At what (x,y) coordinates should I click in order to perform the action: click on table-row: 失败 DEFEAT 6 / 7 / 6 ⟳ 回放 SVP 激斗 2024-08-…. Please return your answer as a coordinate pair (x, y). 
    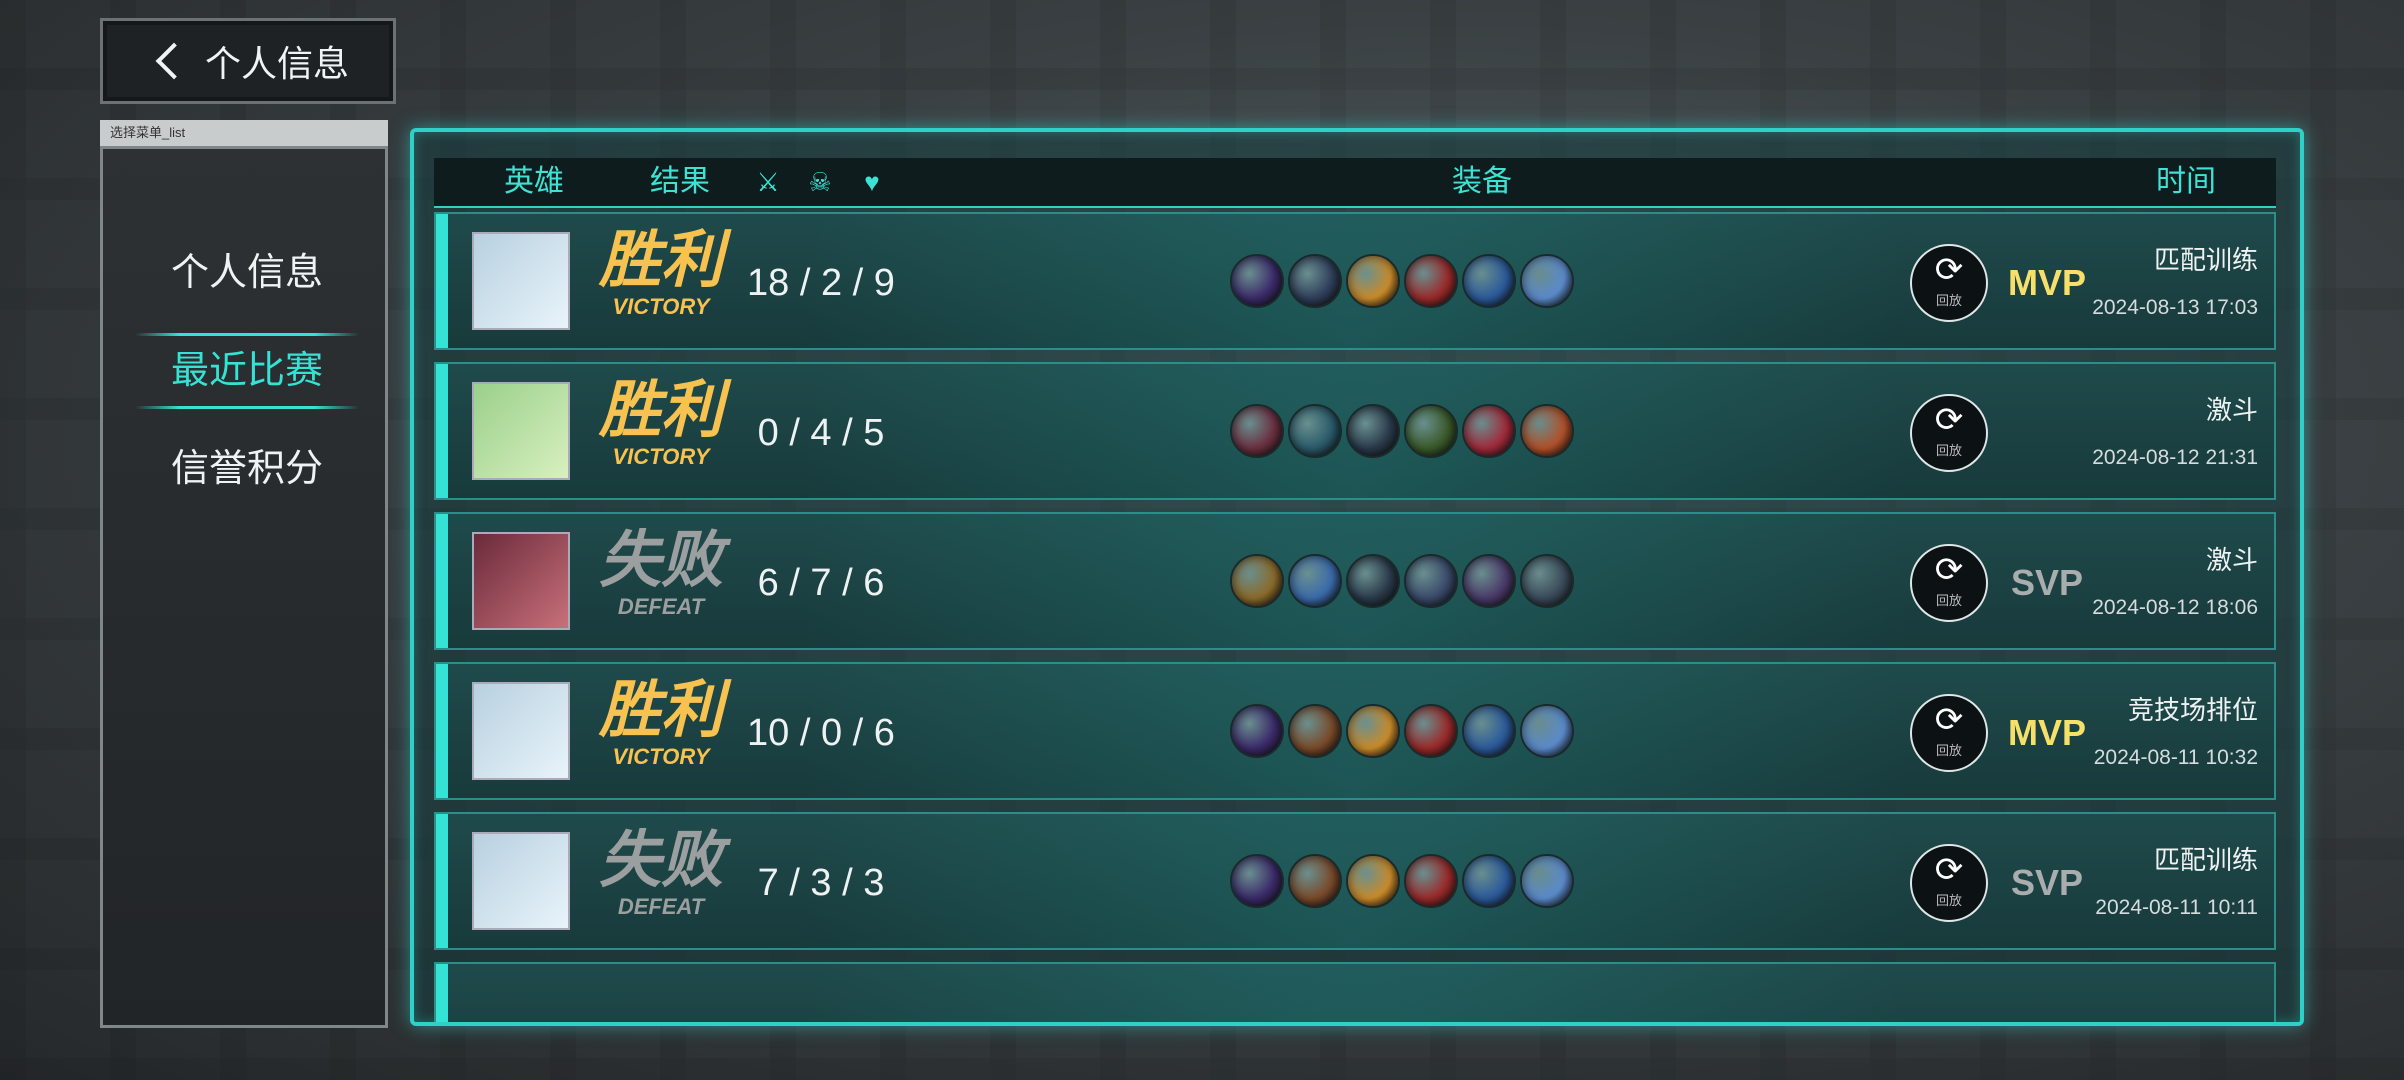
    Looking at the image, I should click on (1355, 581).